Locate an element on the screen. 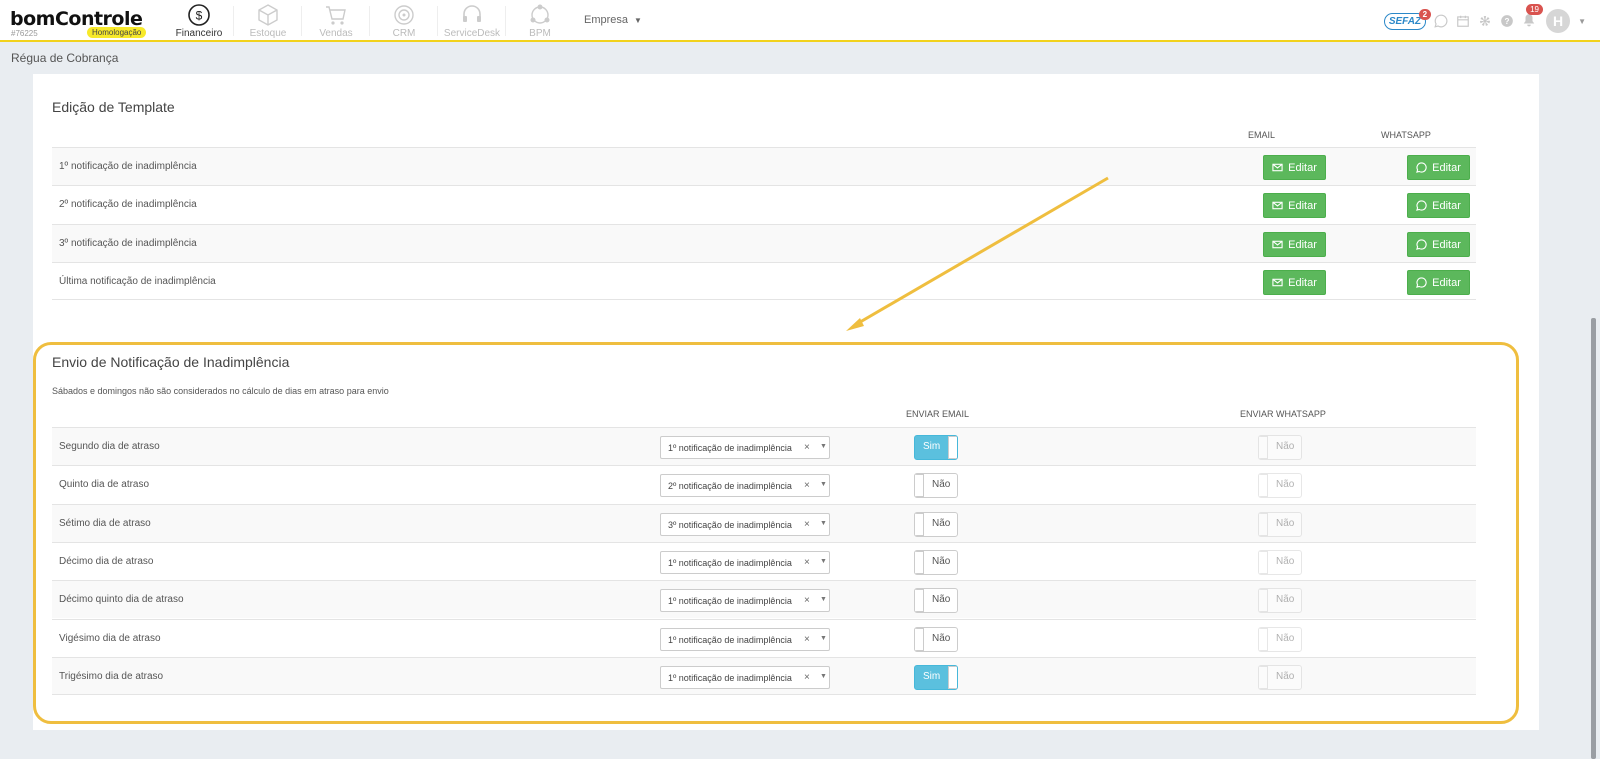 This screenshot has width=1600, height=759. scrollbar is located at coordinates (1593, 538).